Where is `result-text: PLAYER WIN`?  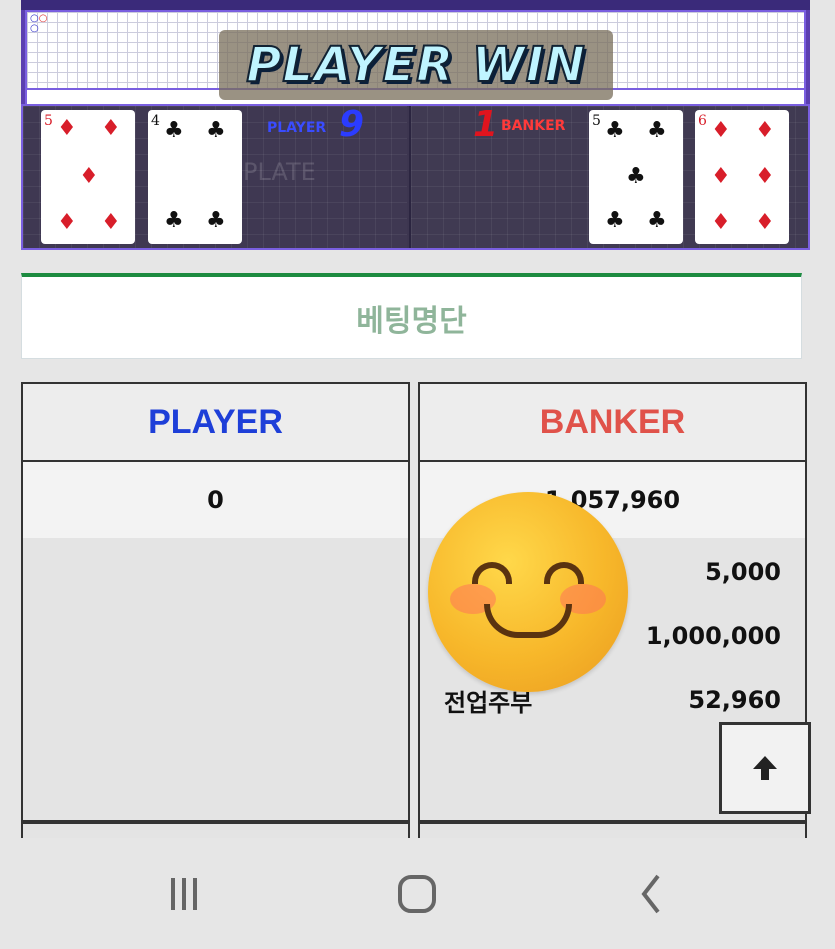
result-text: PLAYER WIN is located at coordinates (415, 65).